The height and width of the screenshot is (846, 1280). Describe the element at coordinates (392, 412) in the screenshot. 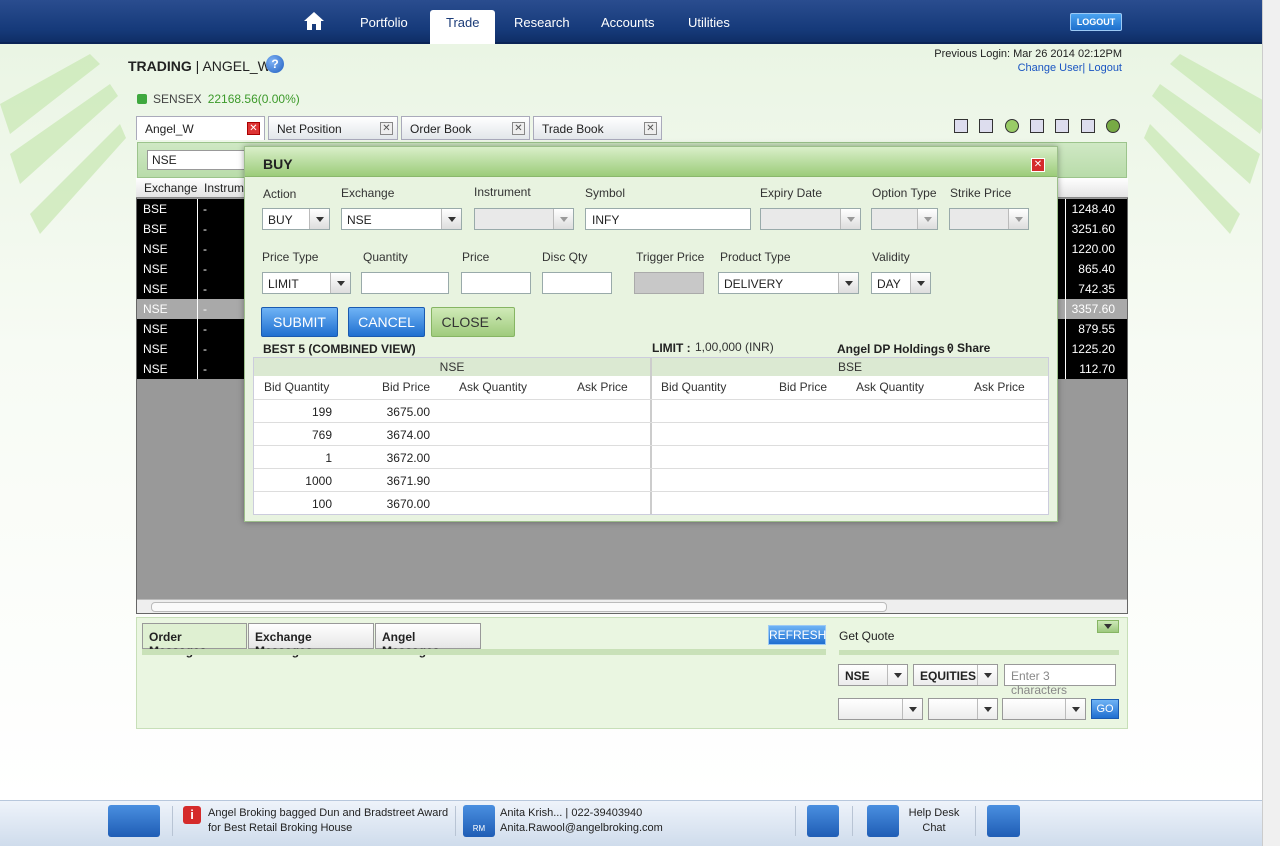

I see `nse-bid-price-cell: 3675.00` at that location.